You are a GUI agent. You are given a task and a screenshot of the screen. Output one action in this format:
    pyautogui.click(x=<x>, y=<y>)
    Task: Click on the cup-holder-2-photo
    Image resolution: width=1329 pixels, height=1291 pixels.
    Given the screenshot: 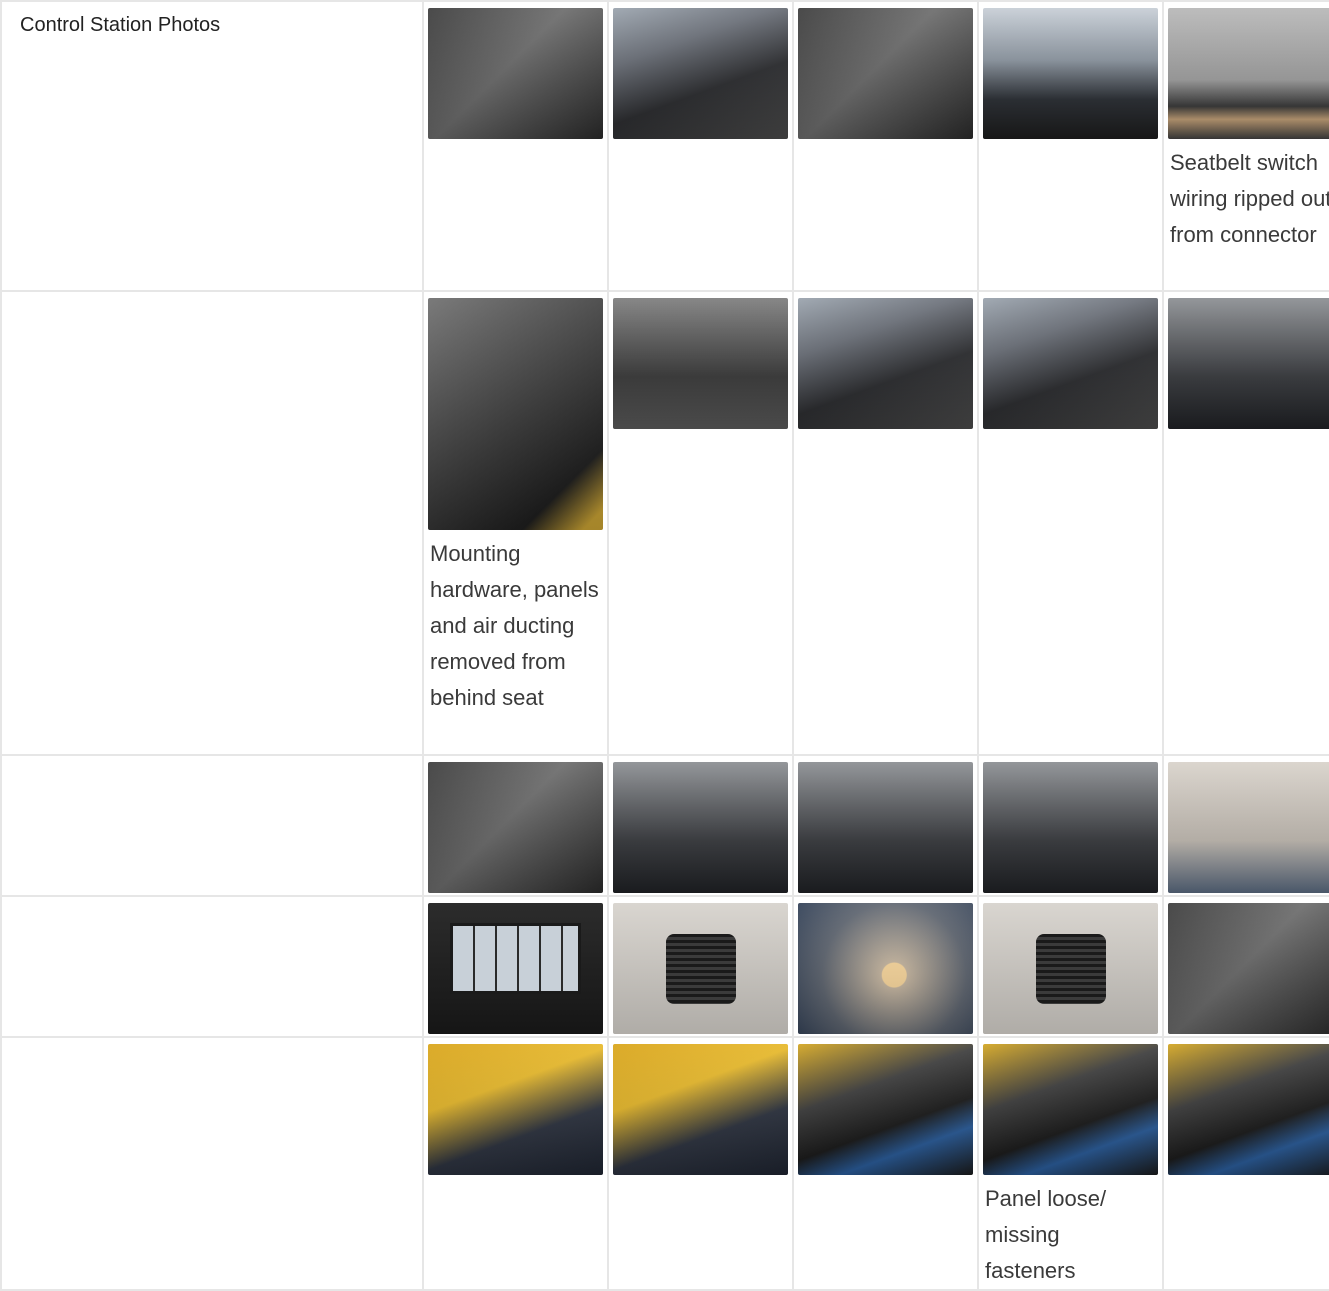 What is the action you would take?
    pyautogui.click(x=1070, y=827)
    